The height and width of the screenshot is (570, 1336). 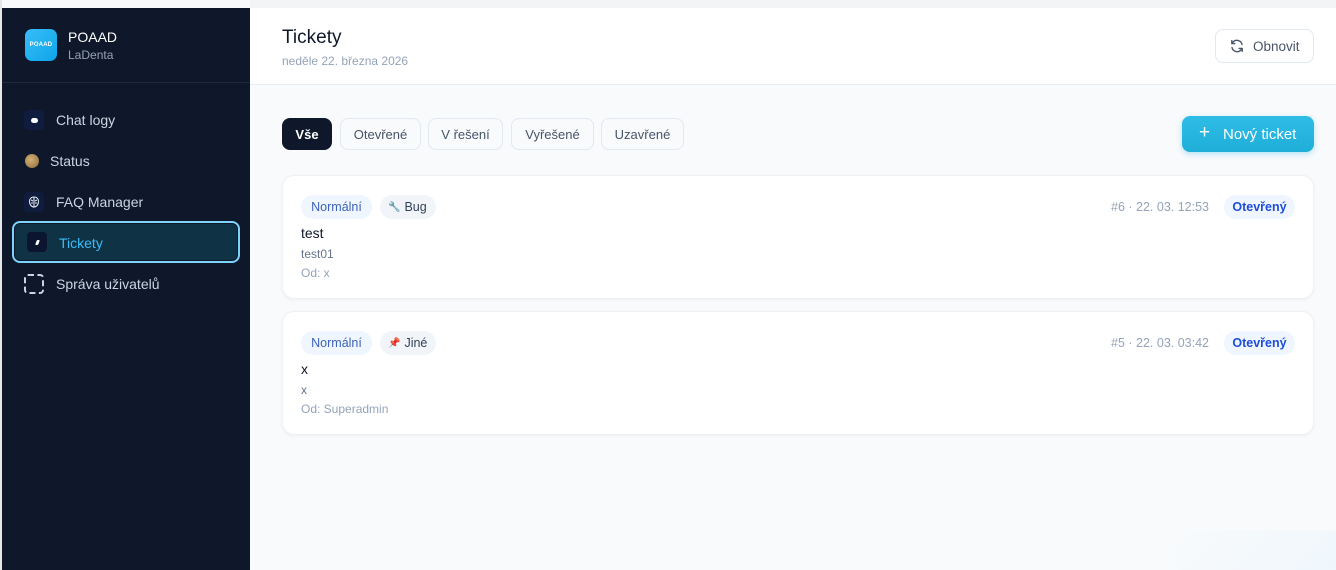 What do you see at coordinates (552, 134) in the screenshot?
I see `tab-vyresene: Vyřešené` at bounding box center [552, 134].